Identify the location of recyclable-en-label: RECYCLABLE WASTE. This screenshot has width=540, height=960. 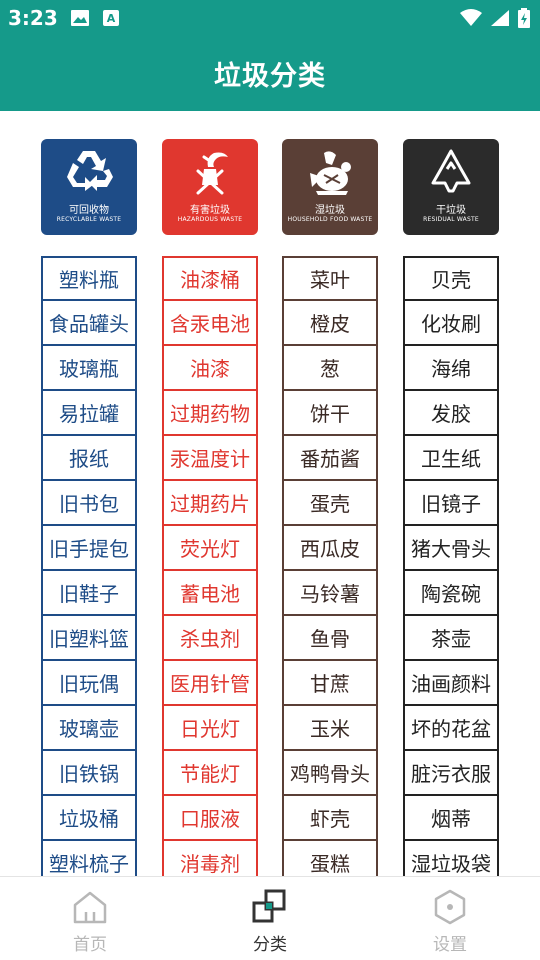
(89, 219).